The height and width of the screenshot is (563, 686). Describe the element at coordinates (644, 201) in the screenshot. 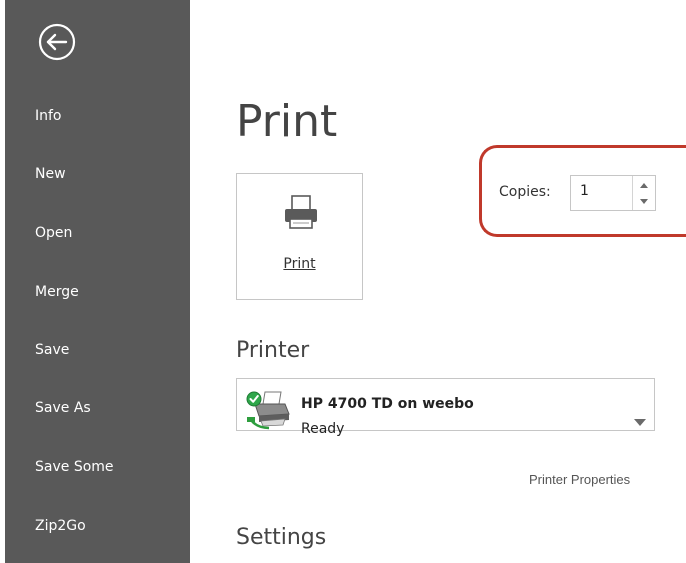

I see `decrement-arrow-icon` at that location.